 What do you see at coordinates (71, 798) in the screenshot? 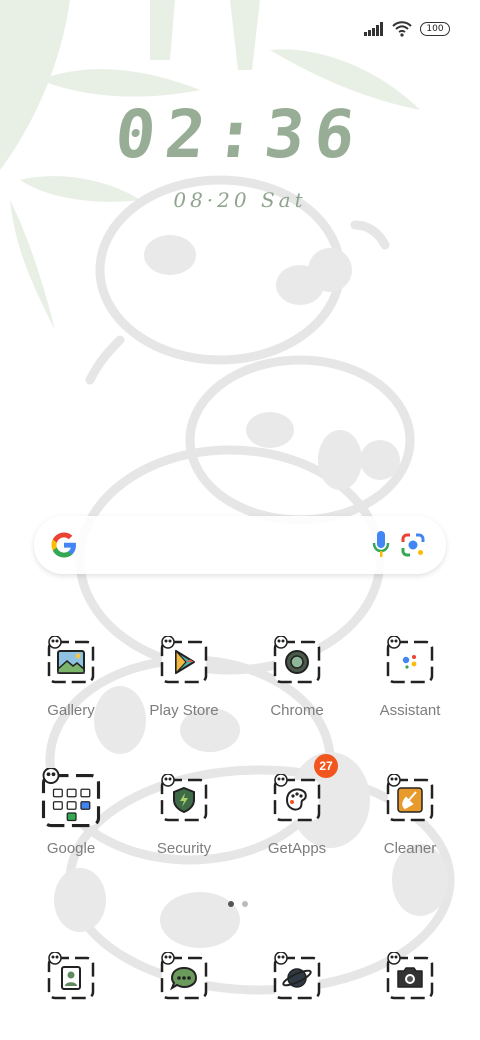
I see `google-folder-icon` at bounding box center [71, 798].